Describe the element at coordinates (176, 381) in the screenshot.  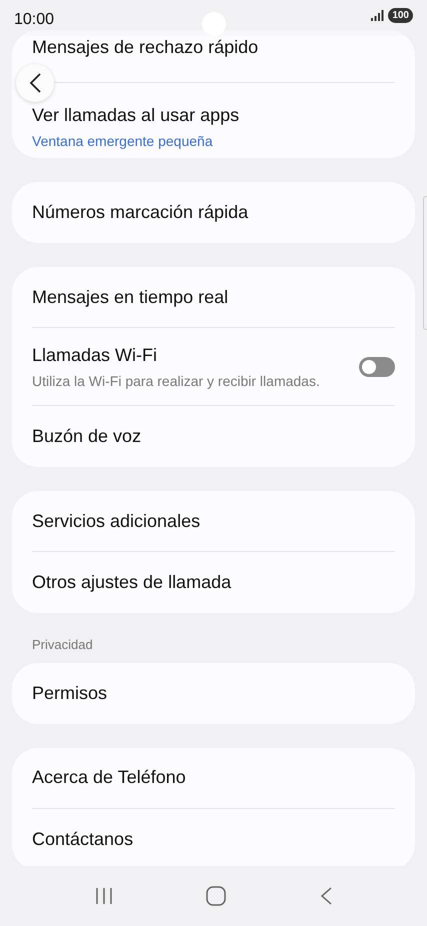
I see `item-subtitle: Utiliza la Wi-Fi para realizar y recibir llamadas.` at that location.